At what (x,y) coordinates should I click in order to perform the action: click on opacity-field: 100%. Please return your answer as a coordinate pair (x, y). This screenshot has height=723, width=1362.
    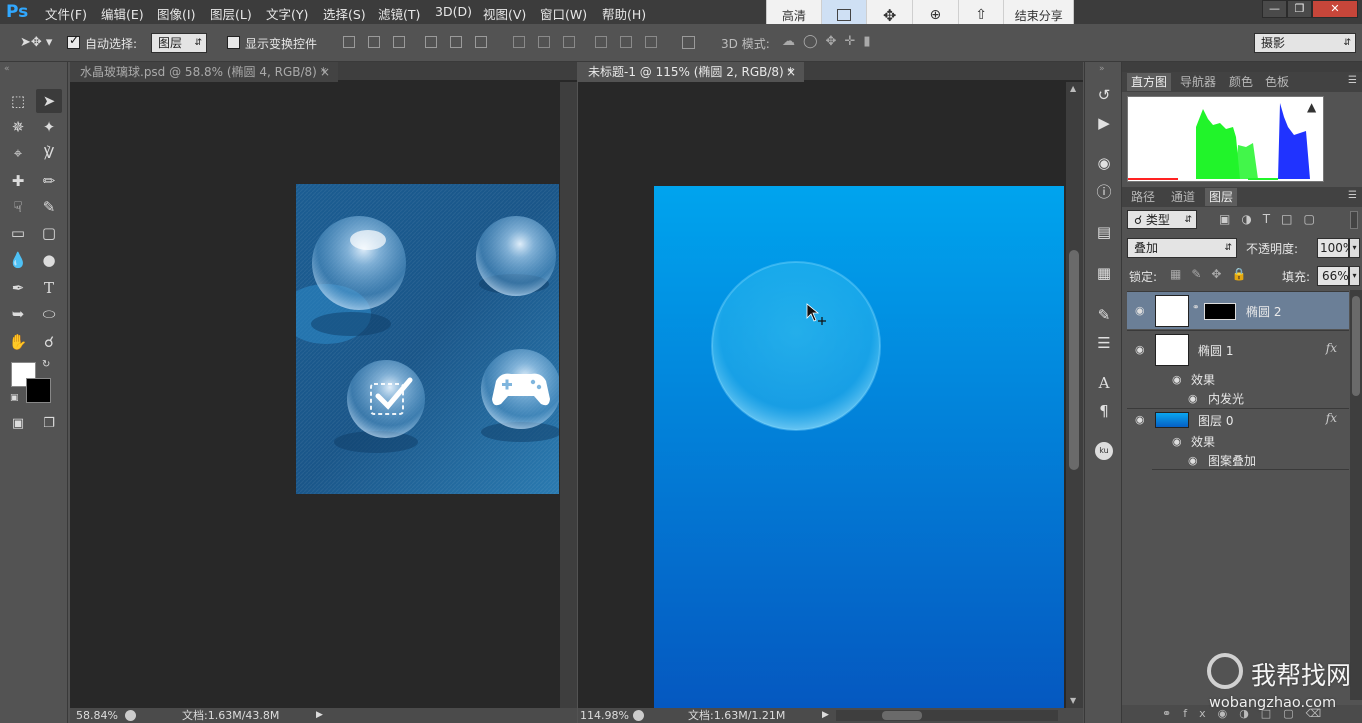
    Looking at the image, I should click on (1335, 248).